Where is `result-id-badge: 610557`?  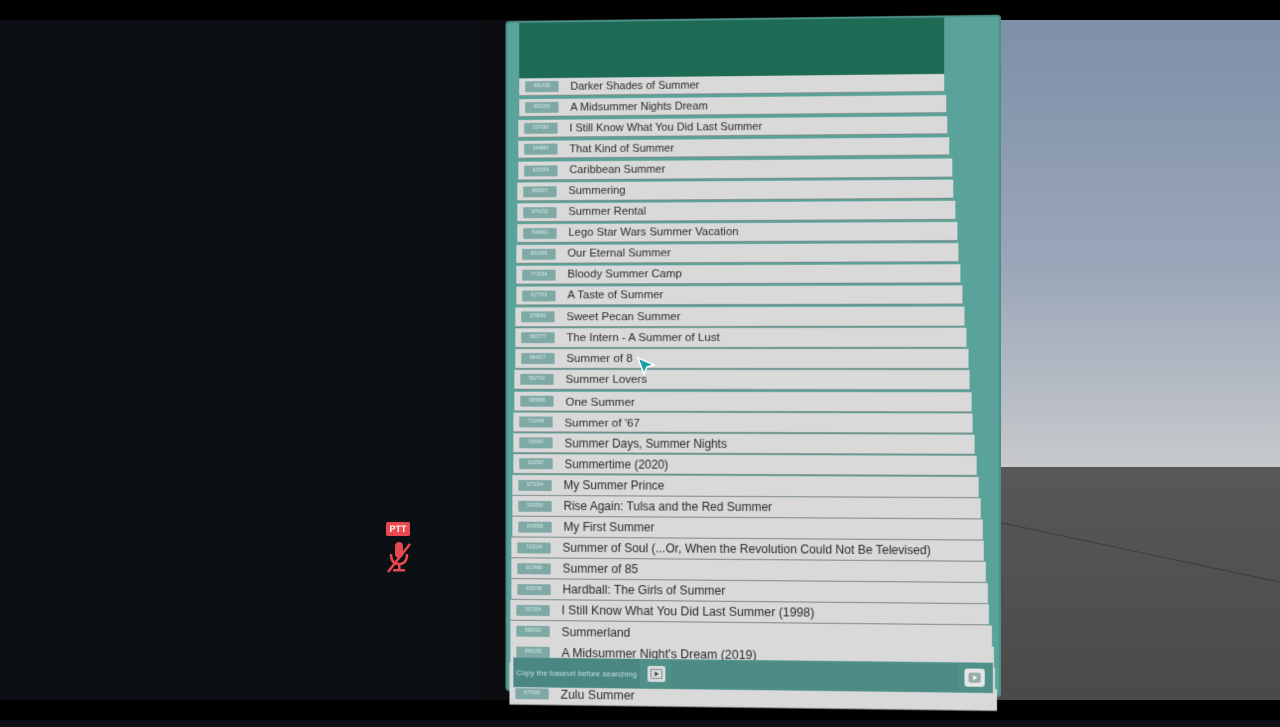
result-id-badge: 610557 is located at coordinates (536, 464).